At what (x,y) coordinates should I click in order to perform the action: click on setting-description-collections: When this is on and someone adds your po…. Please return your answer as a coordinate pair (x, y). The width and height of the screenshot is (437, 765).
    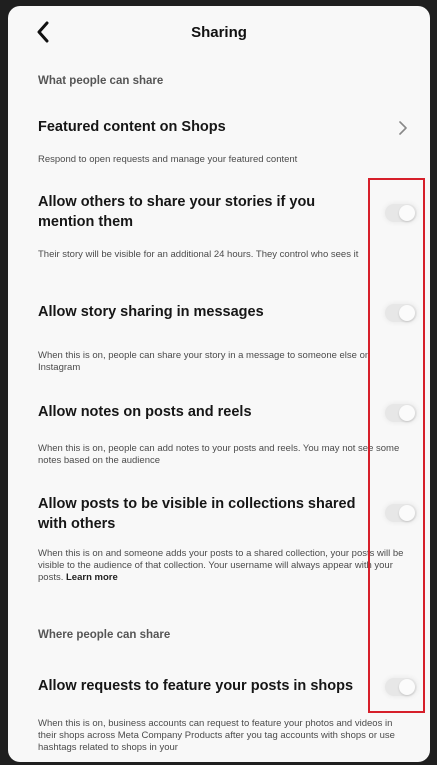
    Looking at the image, I should click on (224, 566).